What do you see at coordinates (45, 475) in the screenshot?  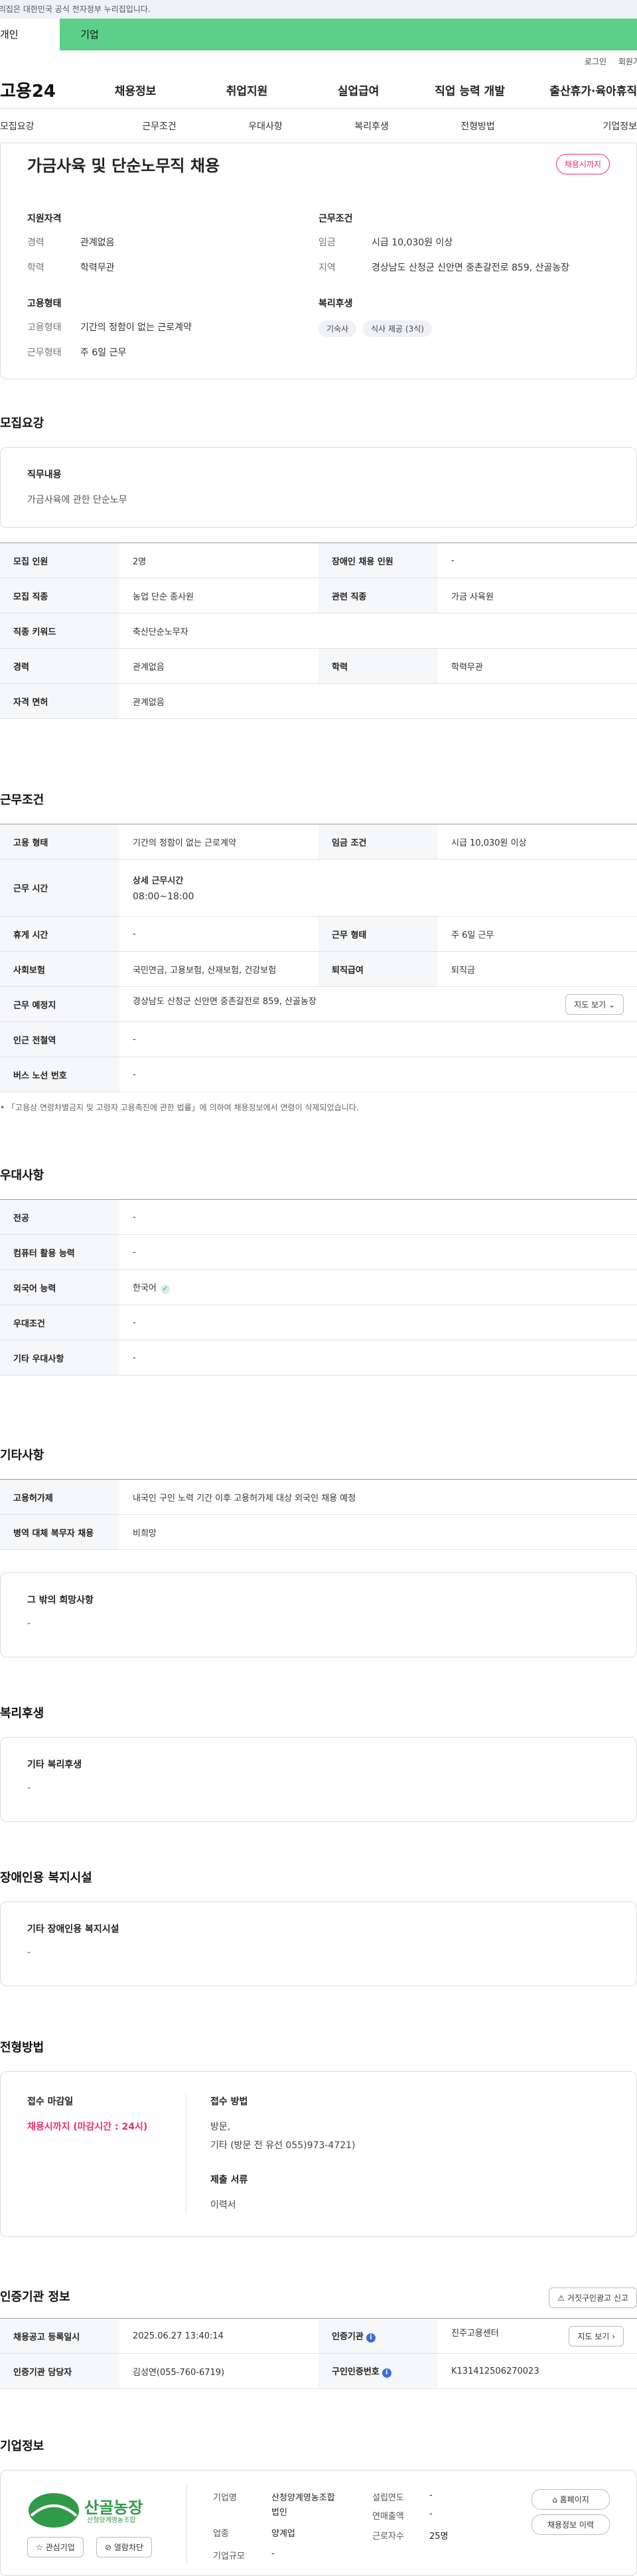 I see `duty-heading: 직무내용` at bounding box center [45, 475].